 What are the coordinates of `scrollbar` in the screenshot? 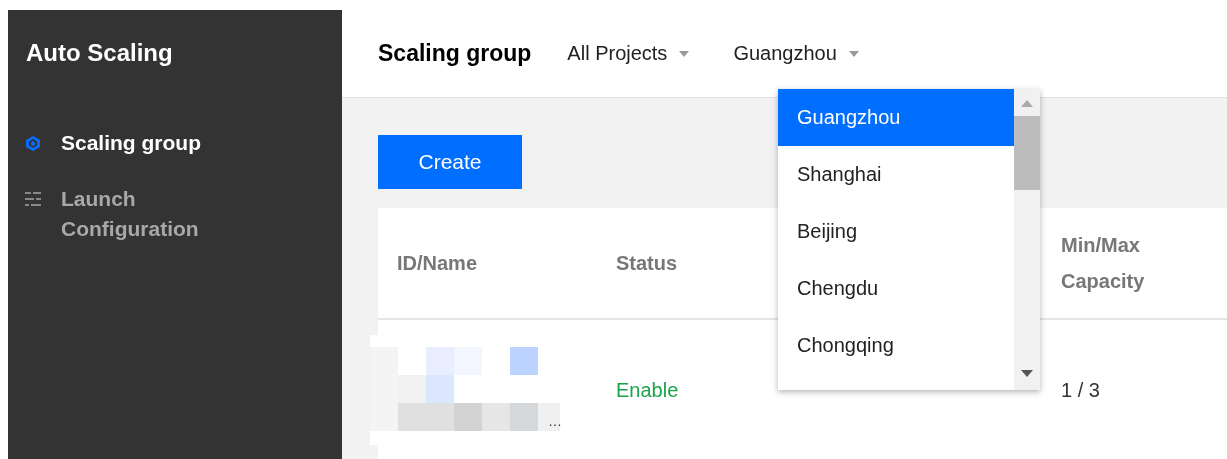 It's located at (1027, 239).